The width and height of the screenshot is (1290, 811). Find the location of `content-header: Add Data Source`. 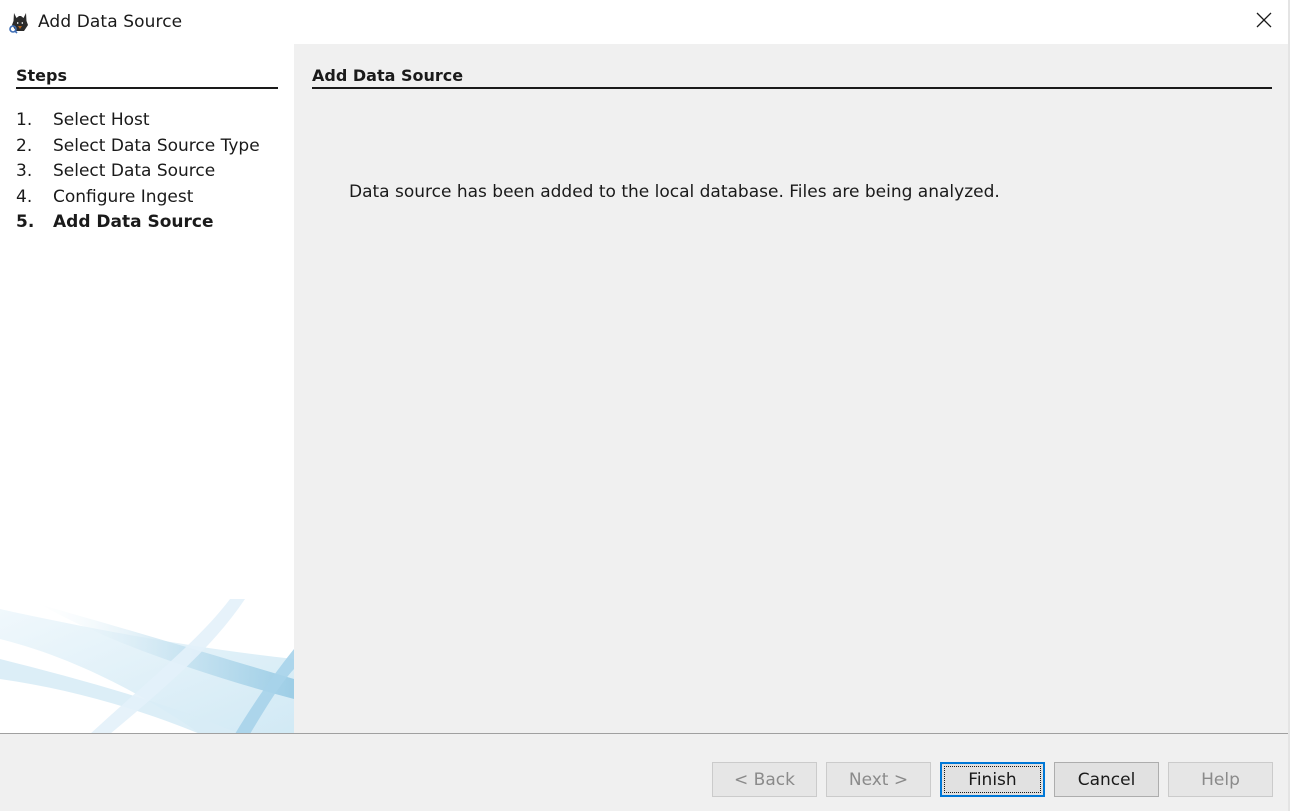

content-header: Add Data Source is located at coordinates (792, 77).